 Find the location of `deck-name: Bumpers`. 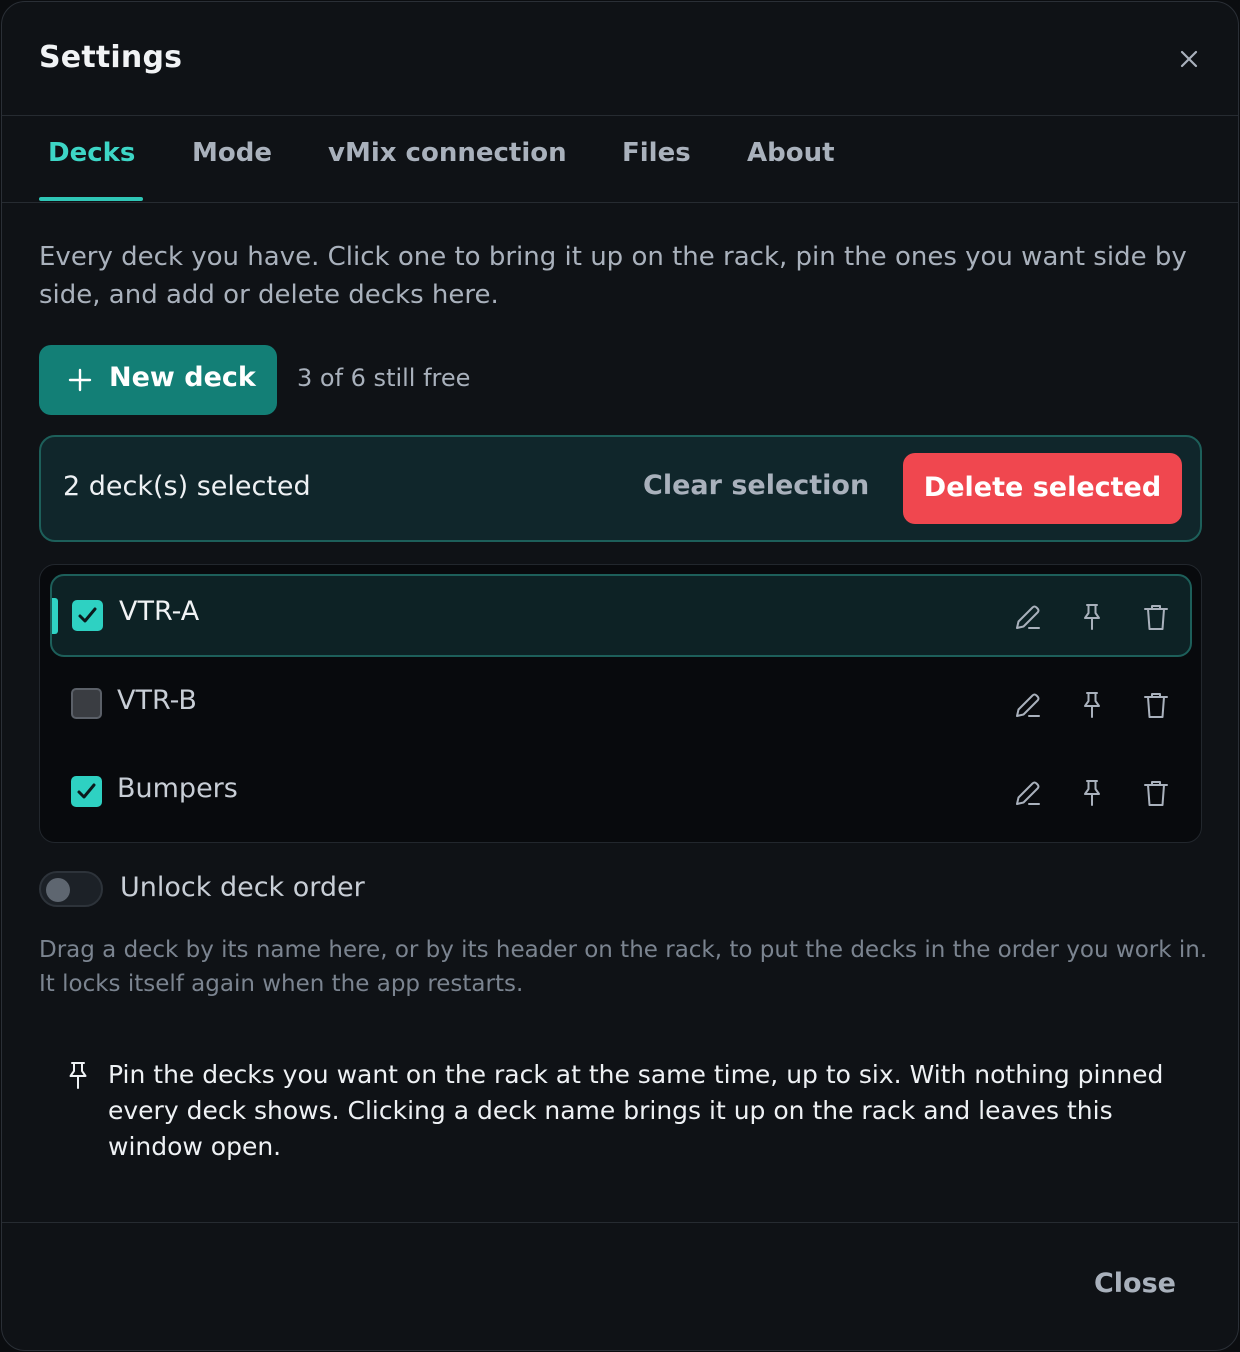

deck-name: Bumpers is located at coordinates (177, 788).